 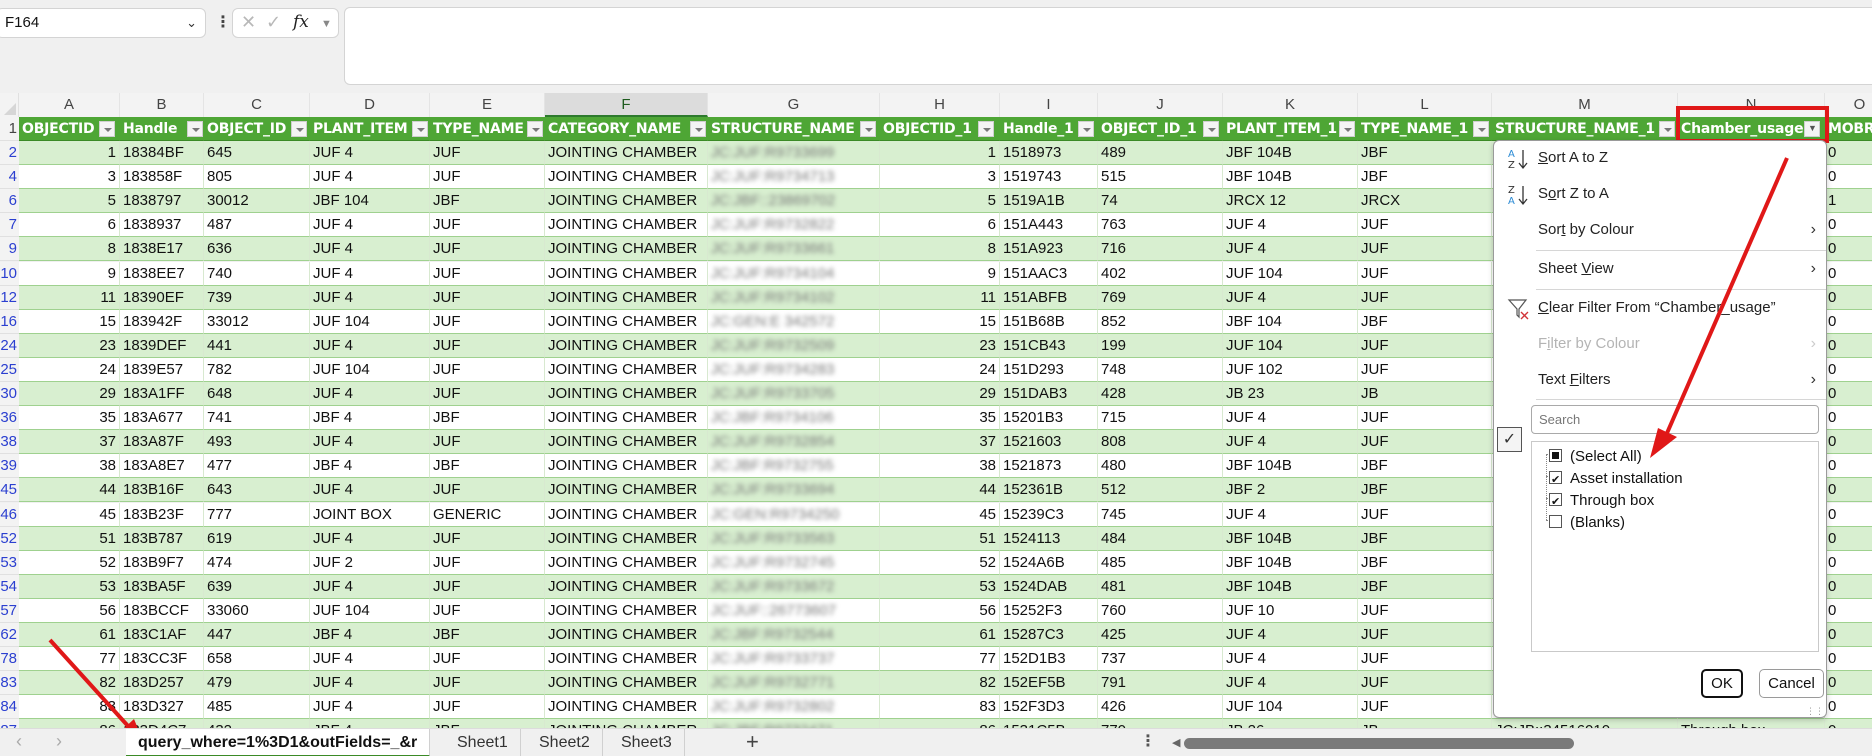 What do you see at coordinates (162, 635) in the screenshot?
I see `cell-b: 183C1AF` at bounding box center [162, 635].